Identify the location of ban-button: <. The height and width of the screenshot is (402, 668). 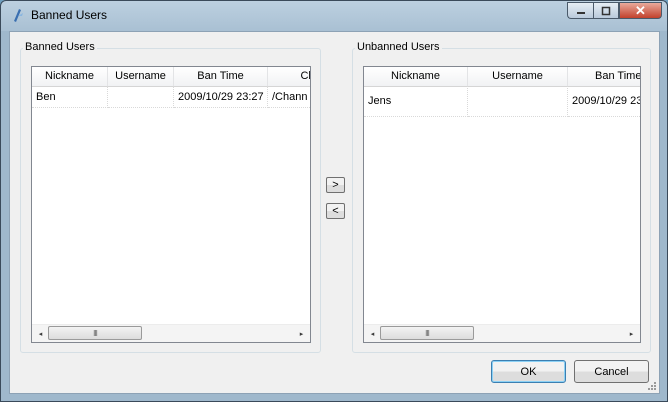
(335, 211).